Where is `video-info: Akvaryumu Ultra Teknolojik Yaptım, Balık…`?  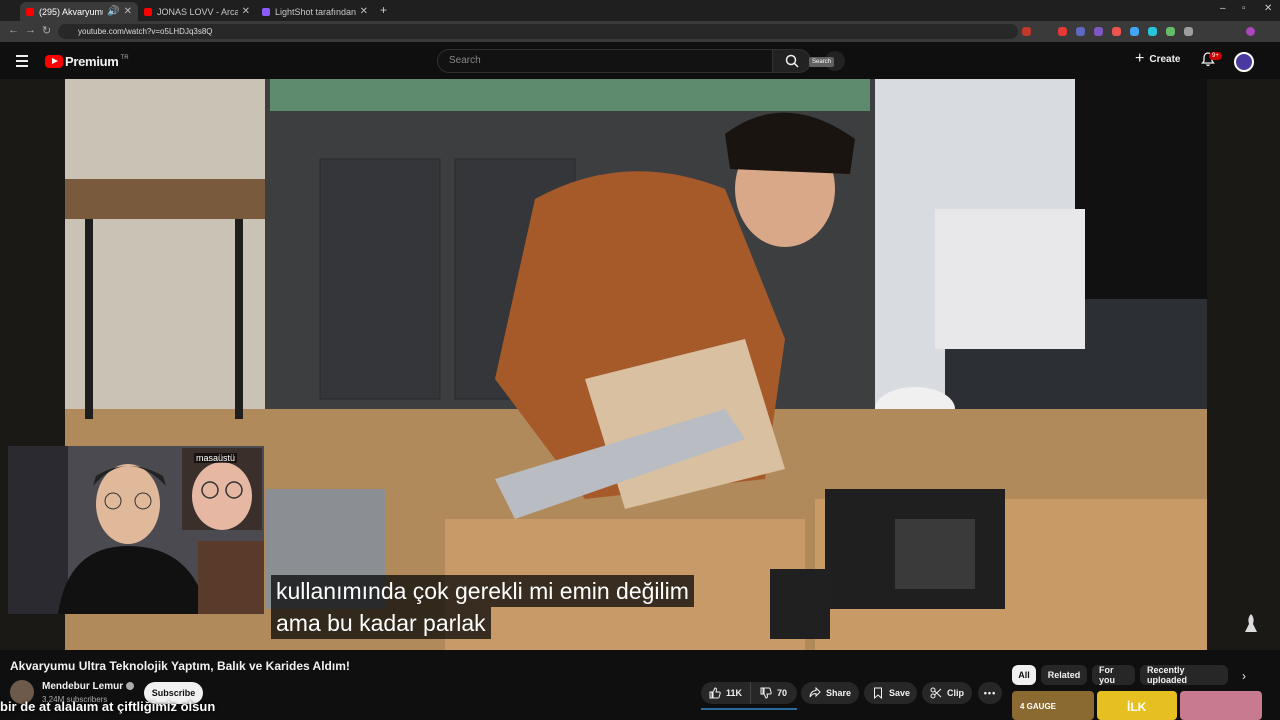
video-info: Akvaryumu Ultra Teknolojik Yaptım, Balık… is located at coordinates (640, 685).